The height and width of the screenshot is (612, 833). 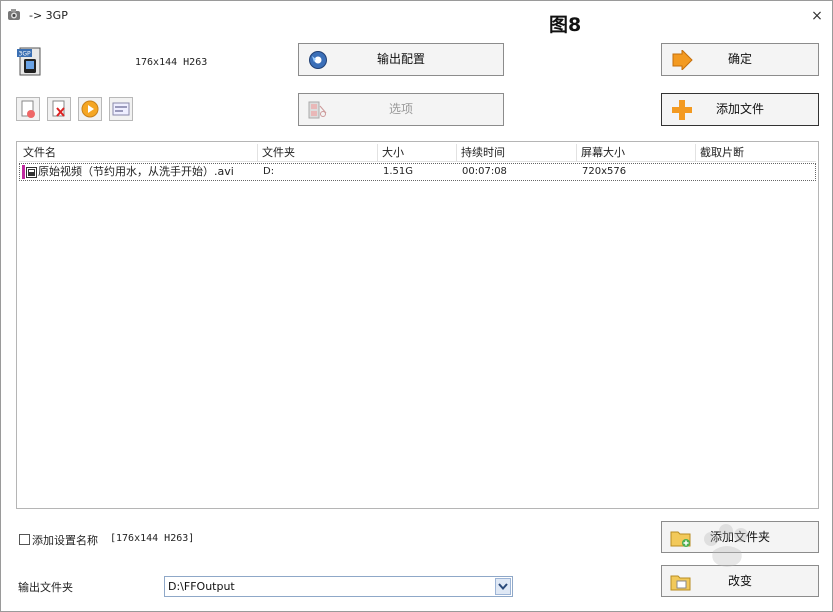 I want to click on add-setting-name-checkbox, so click(x=24, y=539).